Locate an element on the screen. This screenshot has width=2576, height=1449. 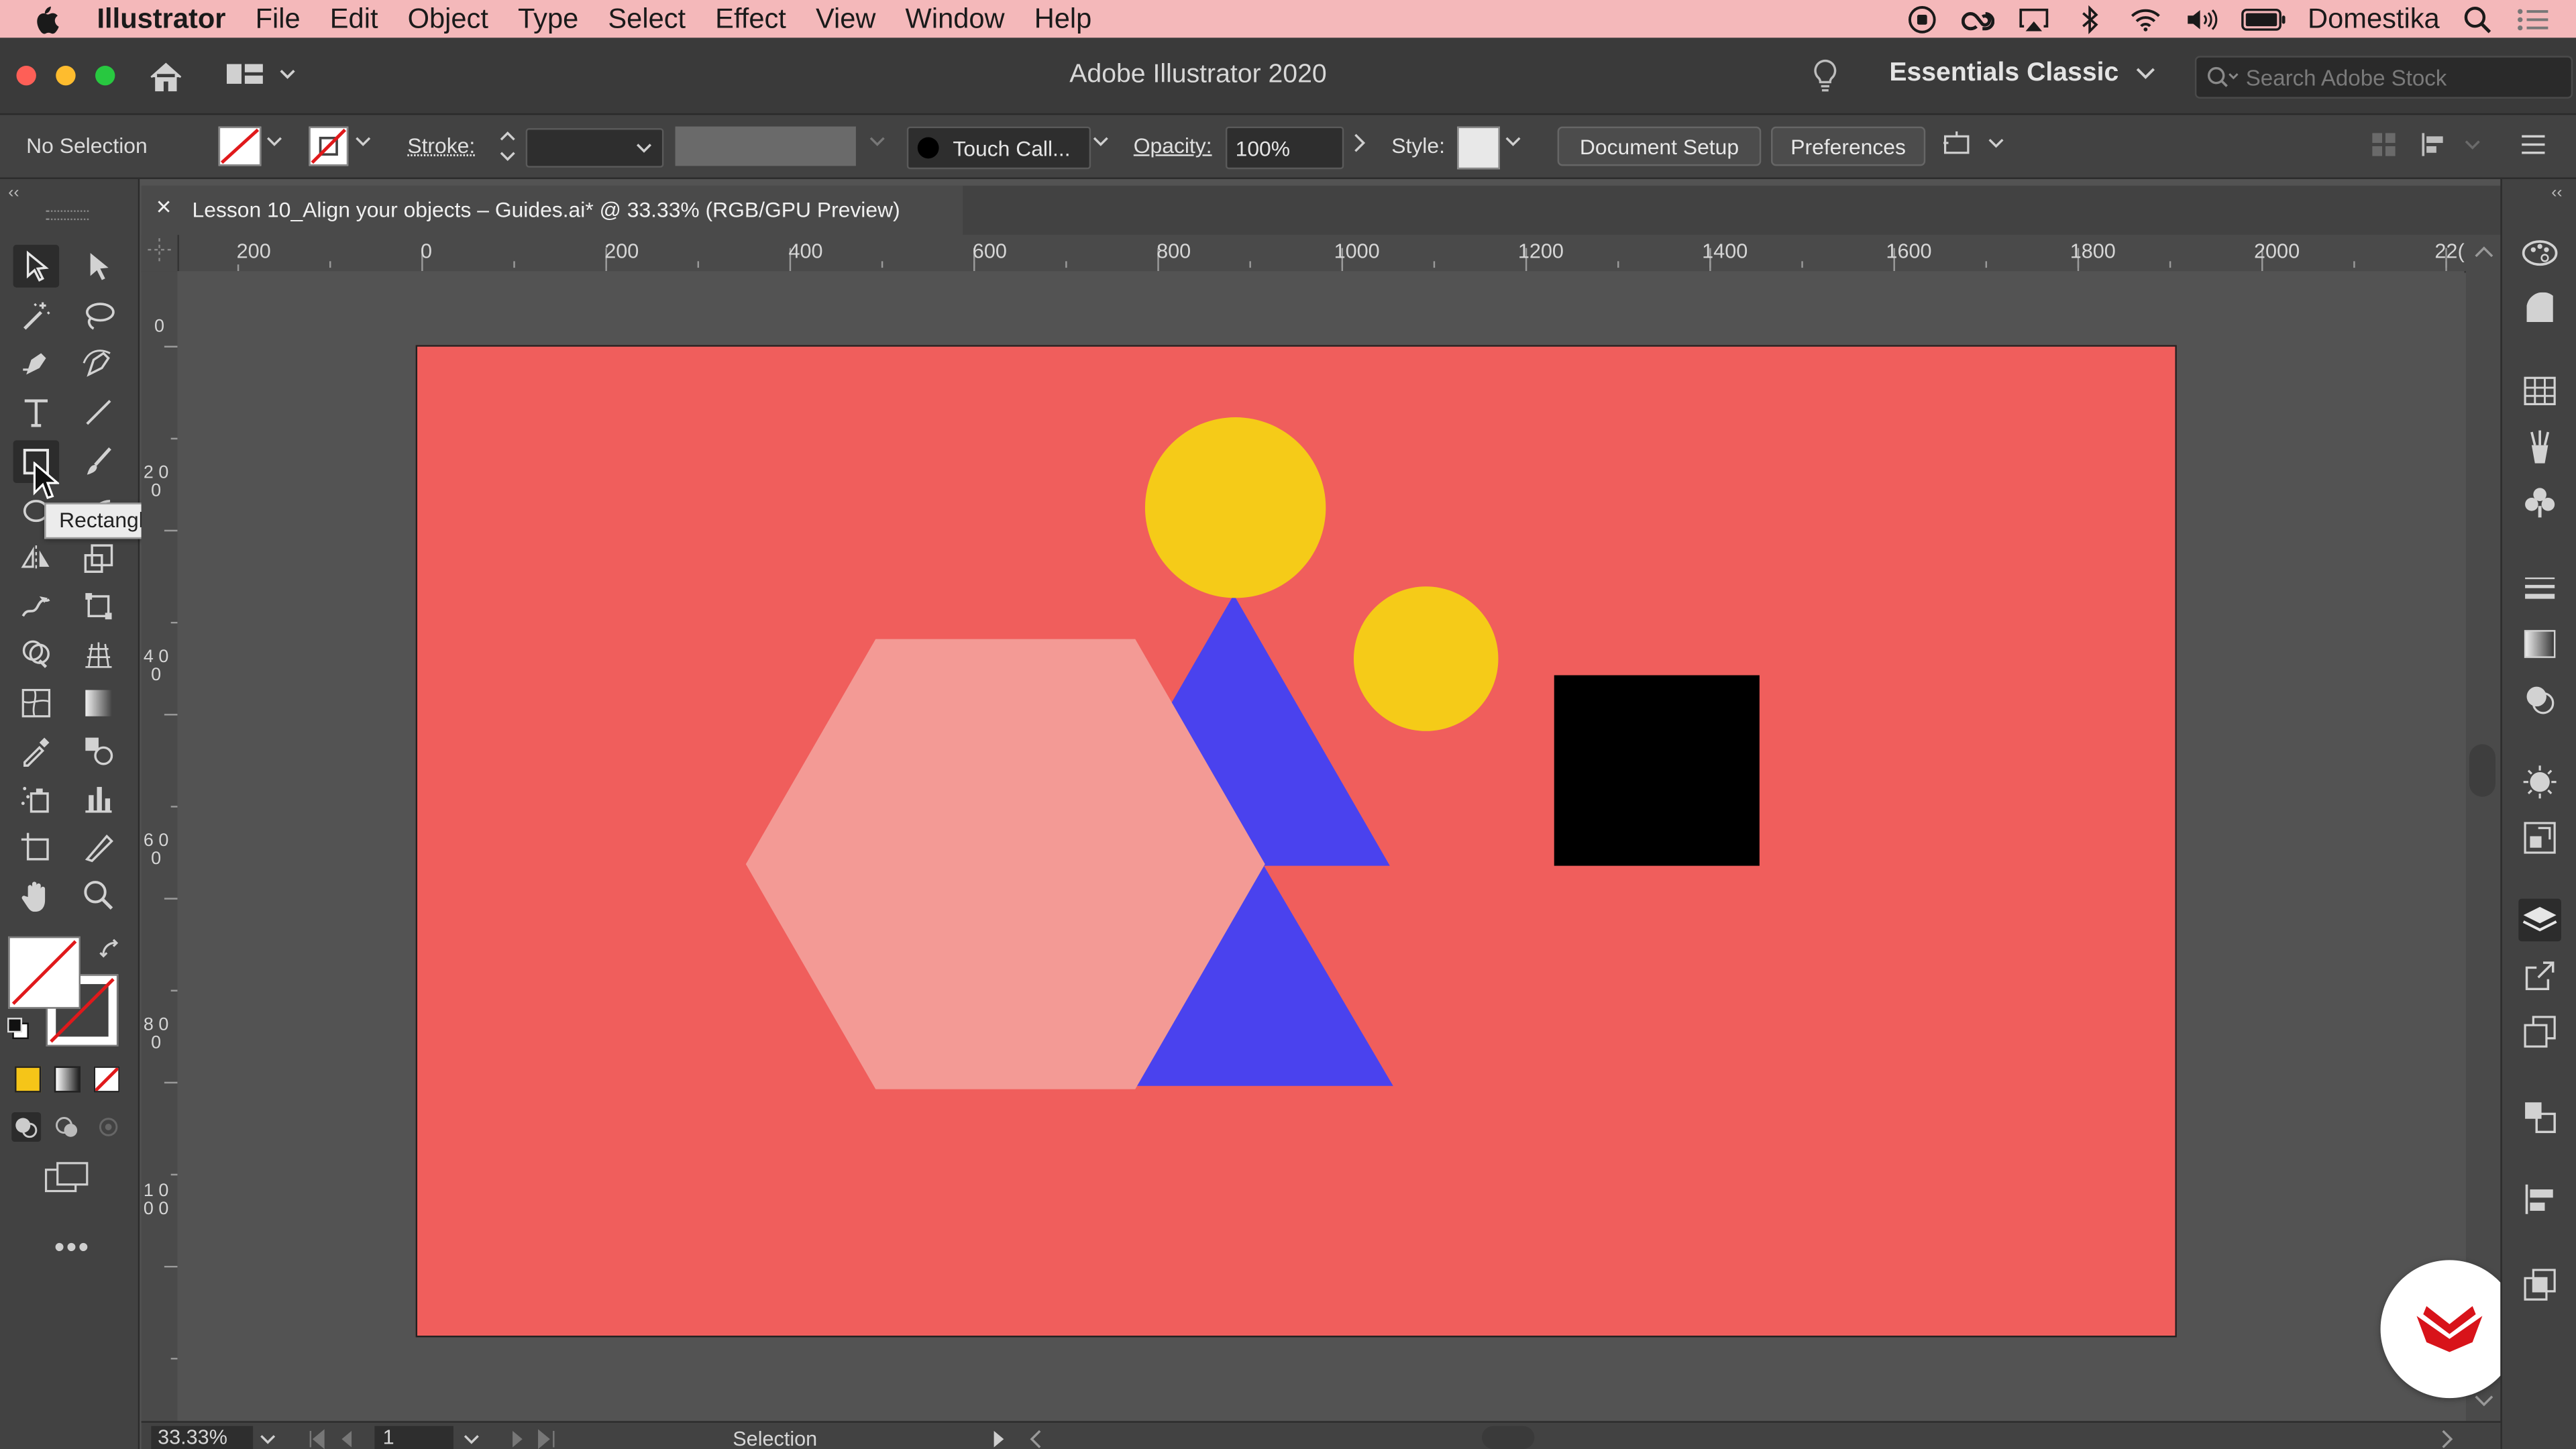
pathfinder-icon is located at coordinates (2539, 1284).